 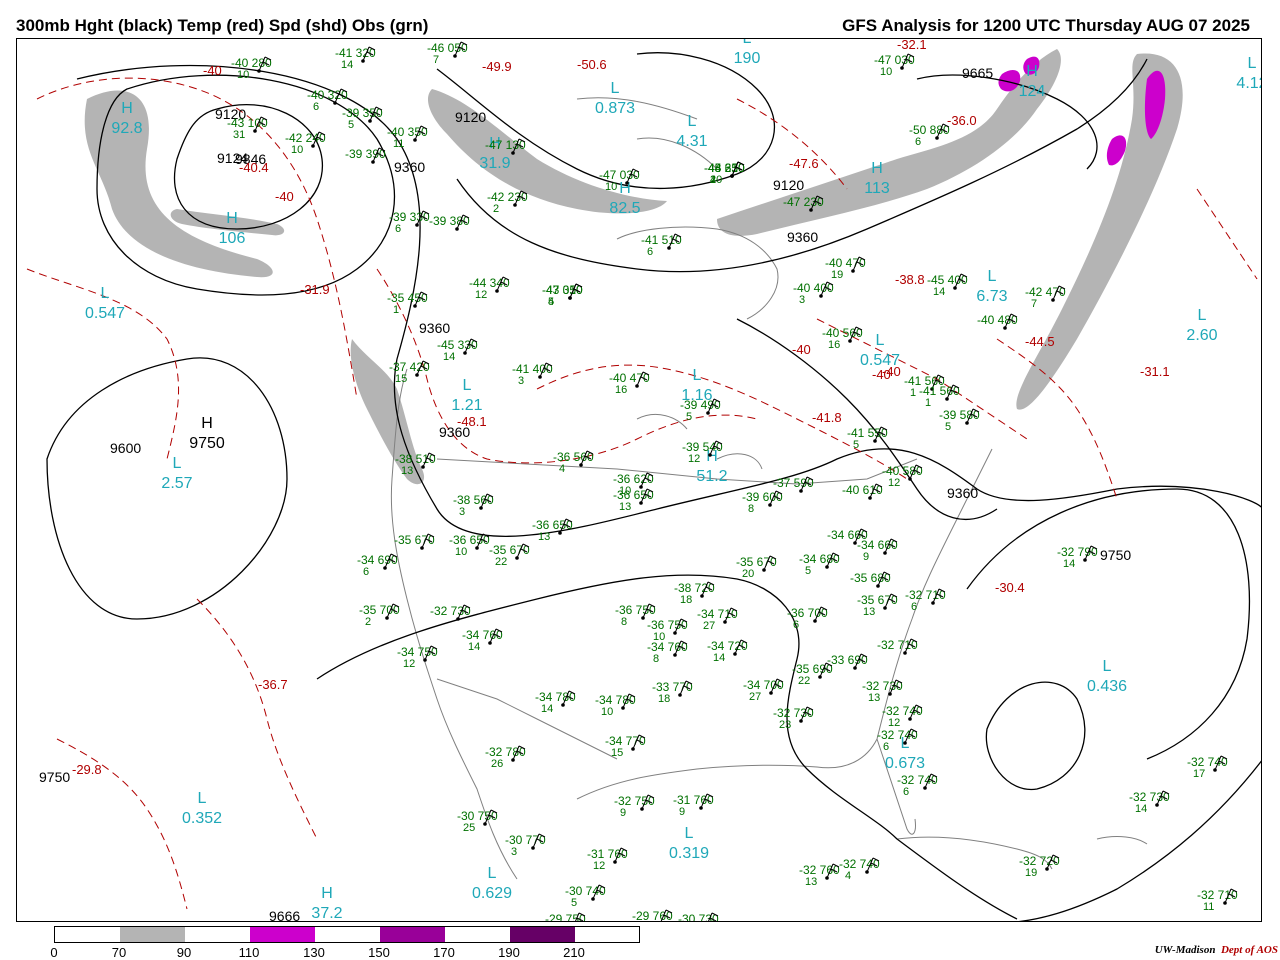 What do you see at coordinates (347, 934) in the screenshot?
I see `wind-speed-colorbar` at bounding box center [347, 934].